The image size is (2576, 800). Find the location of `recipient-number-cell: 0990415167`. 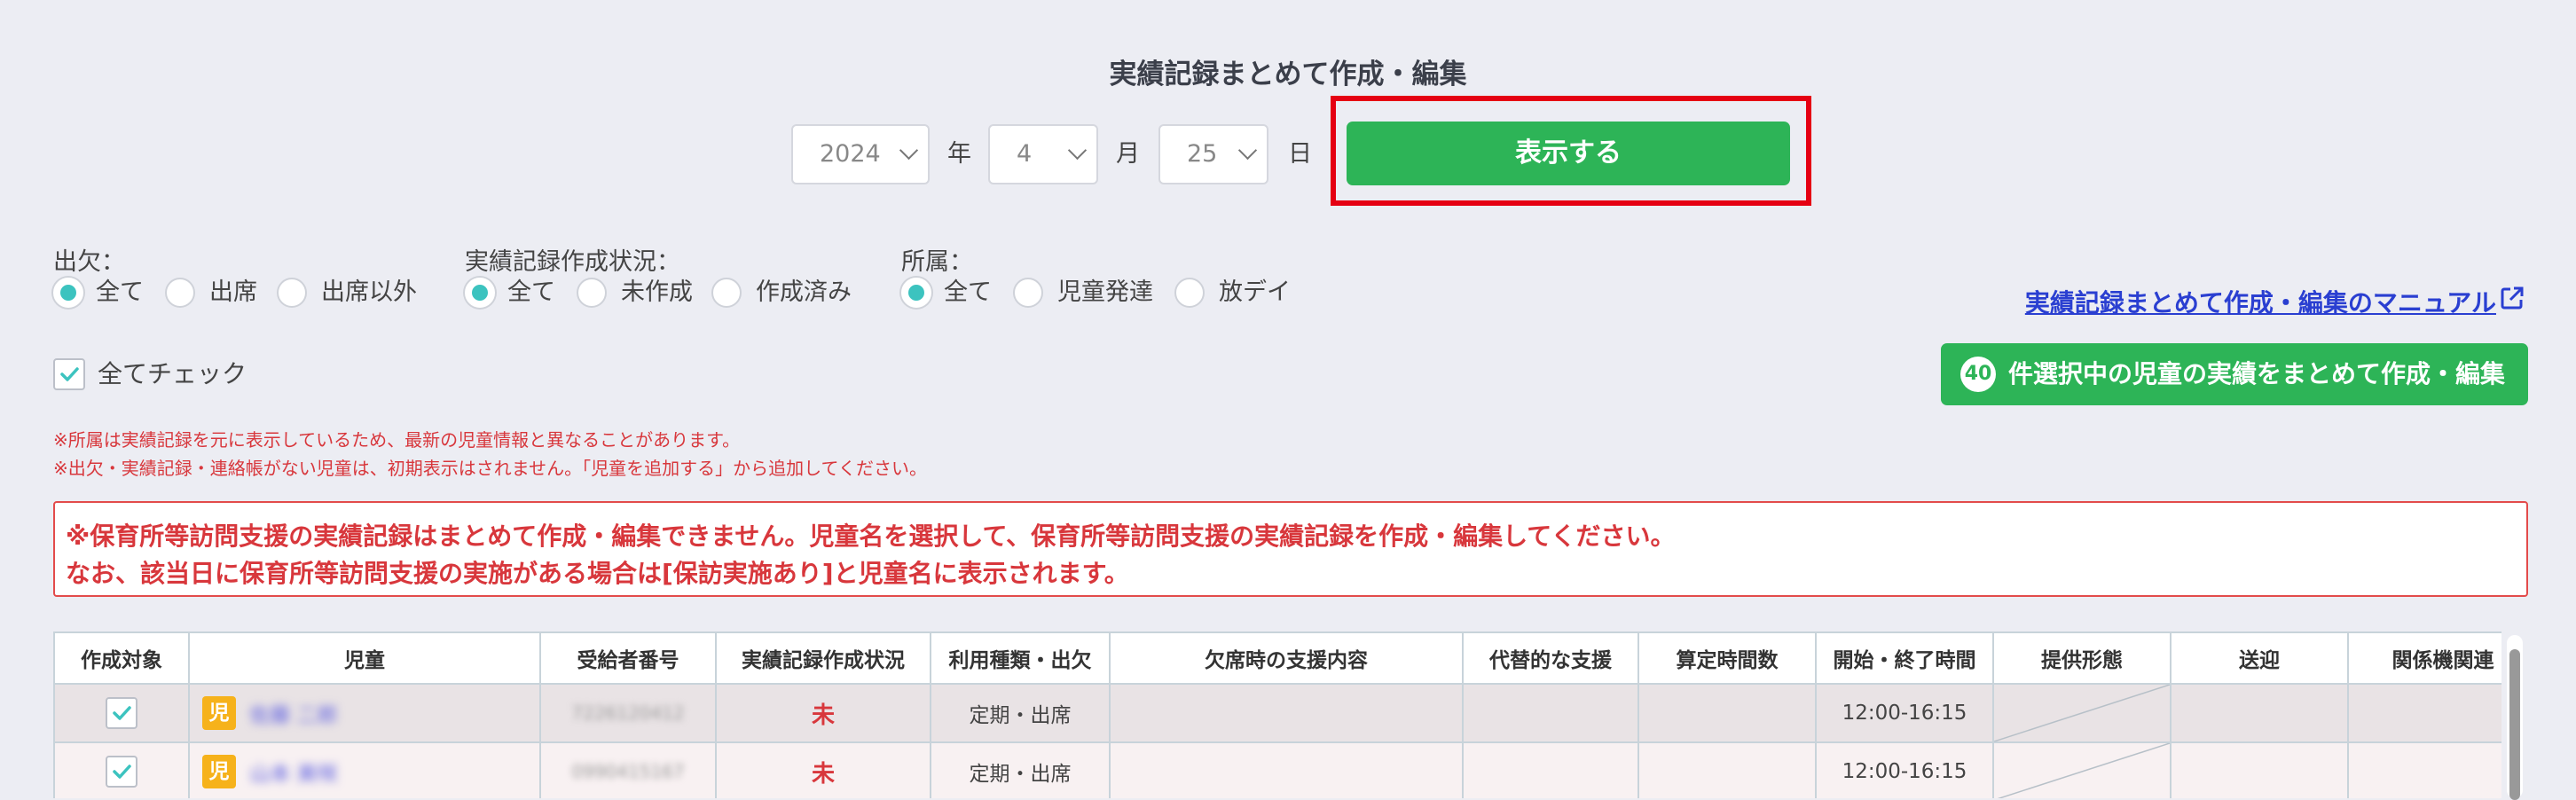

recipient-number-cell: 0990415167 is located at coordinates (628, 769).